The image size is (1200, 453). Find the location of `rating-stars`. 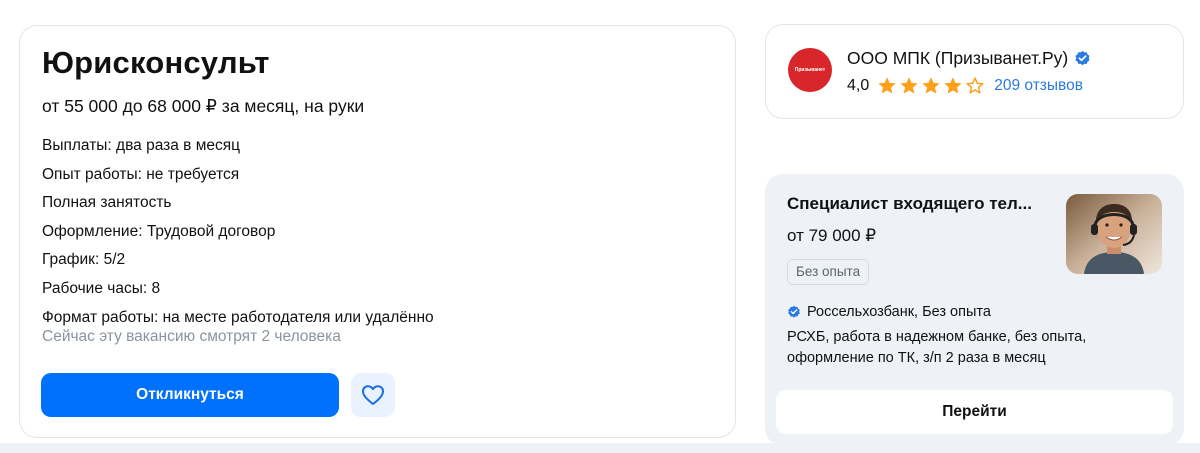

rating-stars is located at coordinates (931, 85).